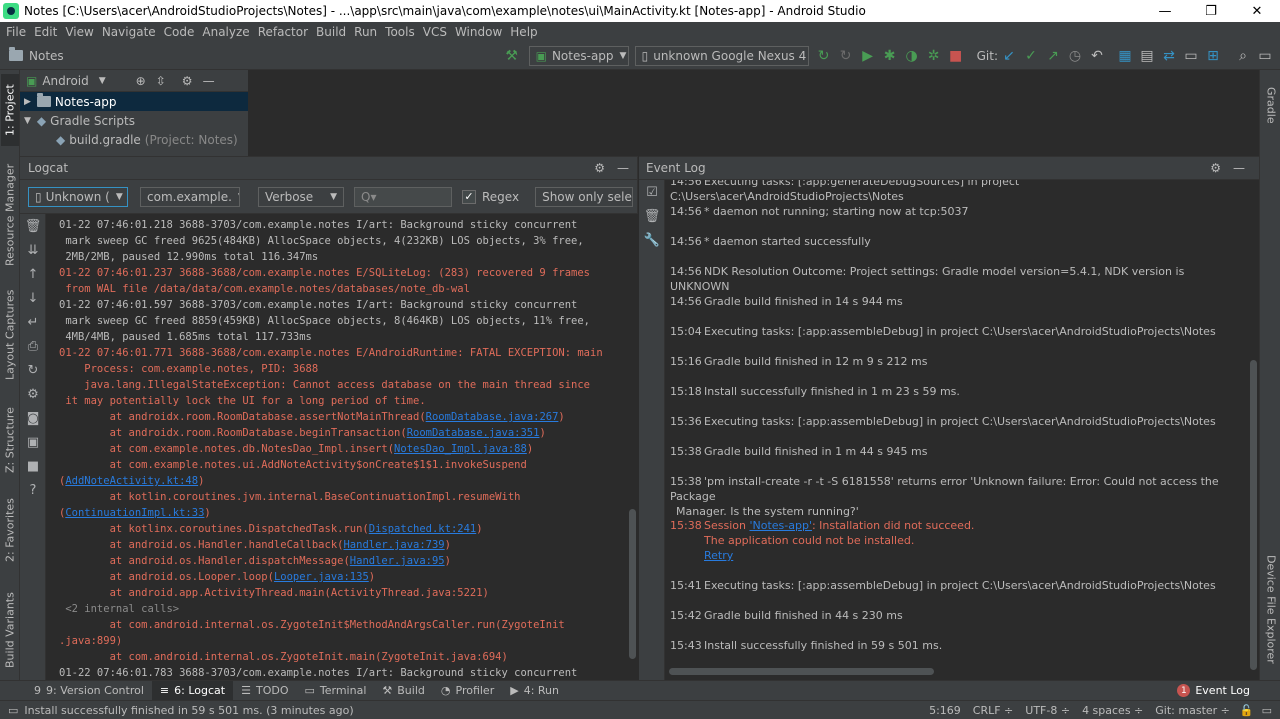 Image resolution: width=1280 pixels, height=719 pixels. I want to click on source-link: RoomDatabase.java:351, so click(473, 433).